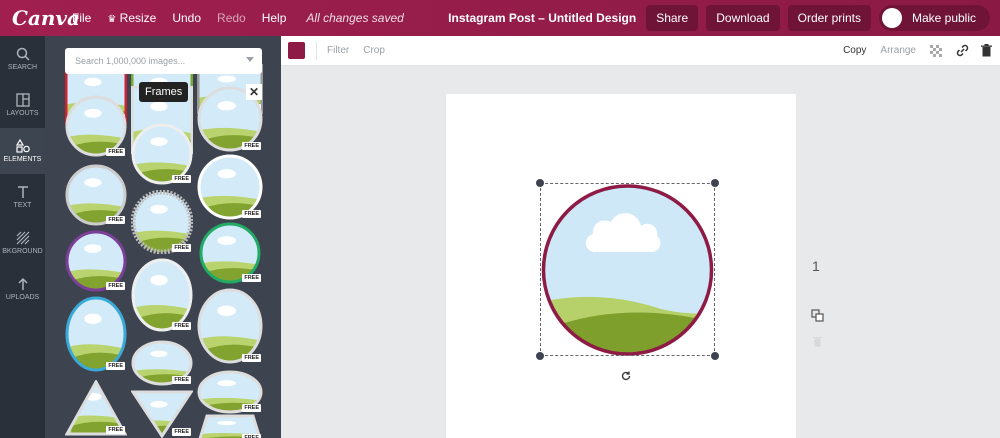 Image resolution: width=1000 pixels, height=438 pixels. I want to click on sidebar-item-search: SEARCH, so click(22, 59).